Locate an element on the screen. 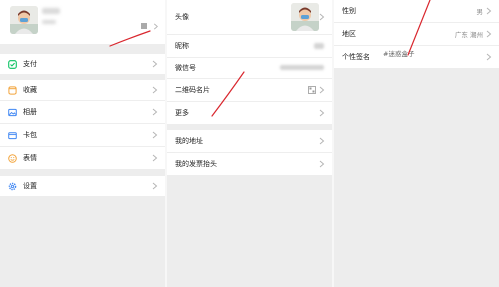 This screenshot has height=287, width=499. menu-item-label: 收藏 is located at coordinates (30, 90).